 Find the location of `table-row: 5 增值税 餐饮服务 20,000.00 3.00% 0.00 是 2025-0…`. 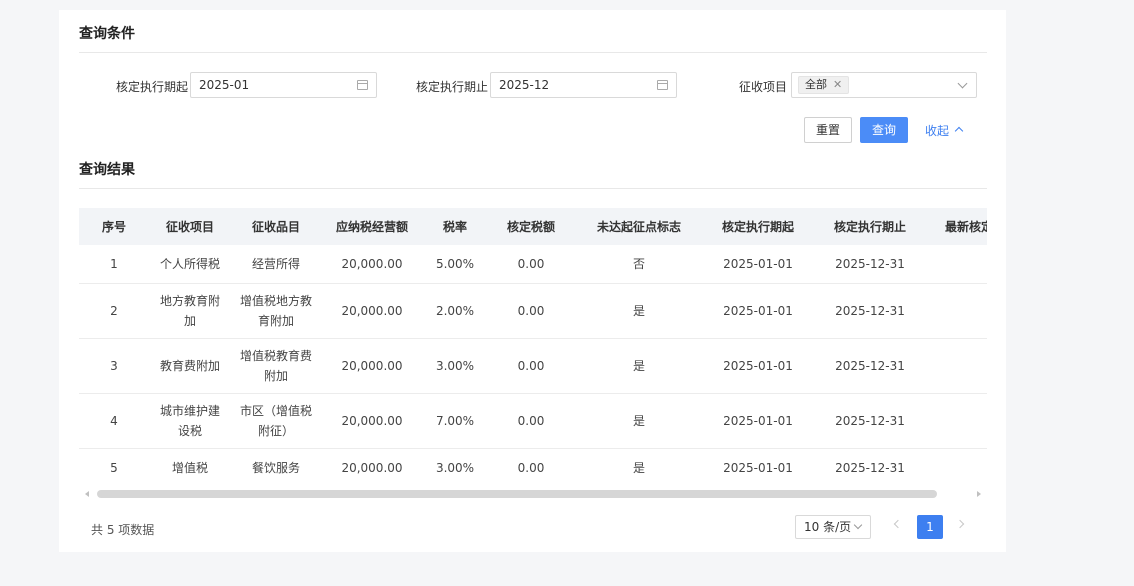

table-row: 5 增值税 餐饮服务 20,000.00 3.00% 0.00 是 2025-0… is located at coordinates (533, 467).